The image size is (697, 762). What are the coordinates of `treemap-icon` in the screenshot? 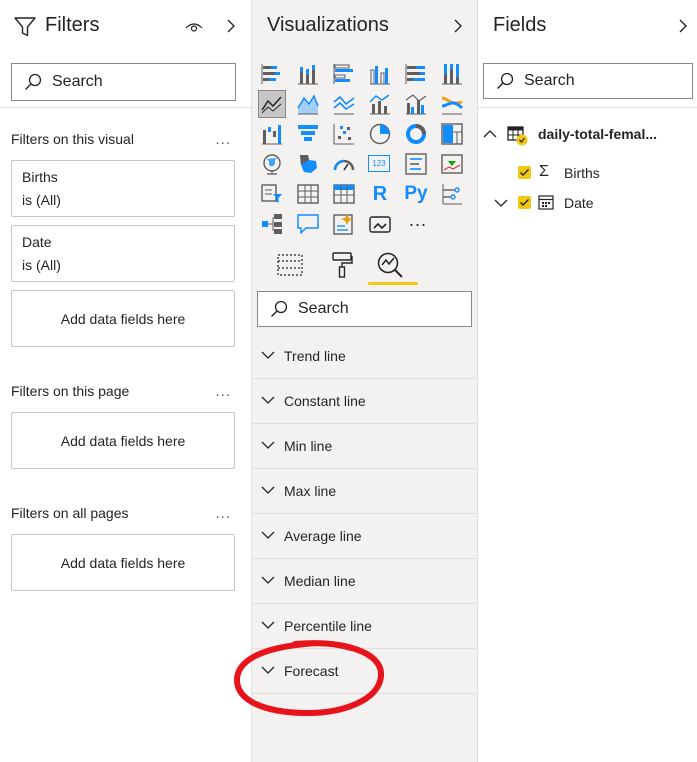 It's located at (452, 134).